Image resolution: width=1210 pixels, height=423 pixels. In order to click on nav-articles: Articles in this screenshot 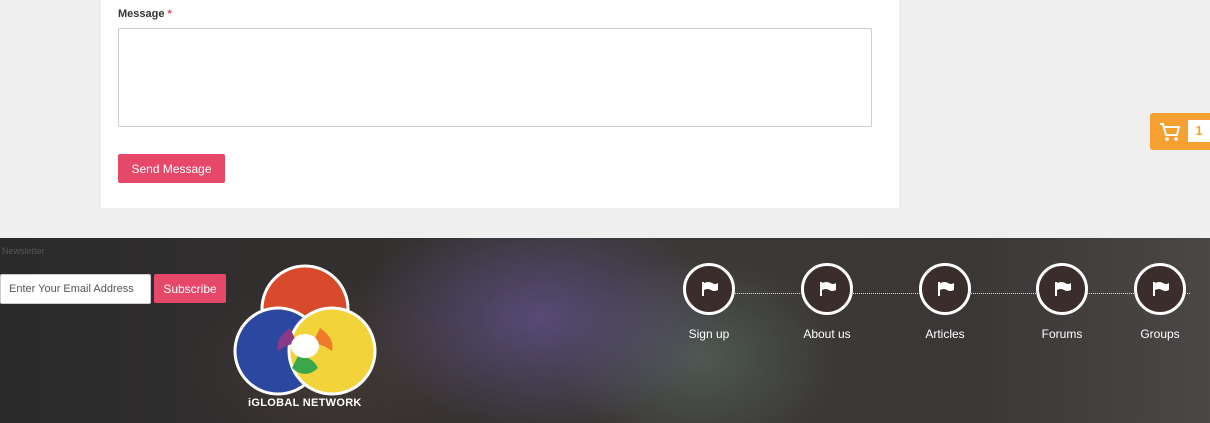, I will do `click(945, 302)`.